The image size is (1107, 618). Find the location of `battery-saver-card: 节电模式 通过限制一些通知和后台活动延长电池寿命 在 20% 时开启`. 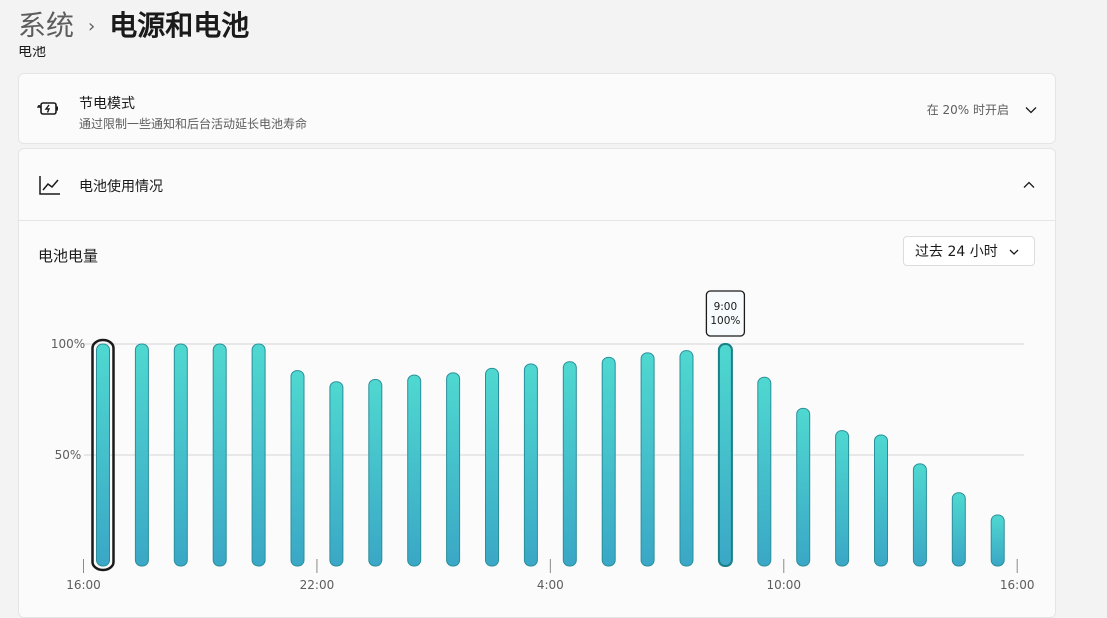

battery-saver-card: 节电模式 通过限制一些通知和后台活动延长电池寿命 在 20% 时开启 is located at coordinates (537, 108).